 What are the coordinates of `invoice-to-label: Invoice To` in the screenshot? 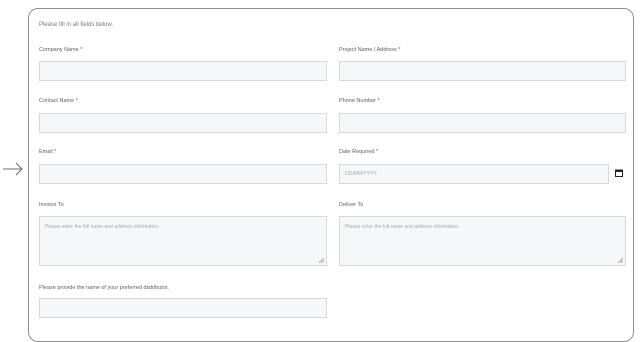 It's located at (51, 205).